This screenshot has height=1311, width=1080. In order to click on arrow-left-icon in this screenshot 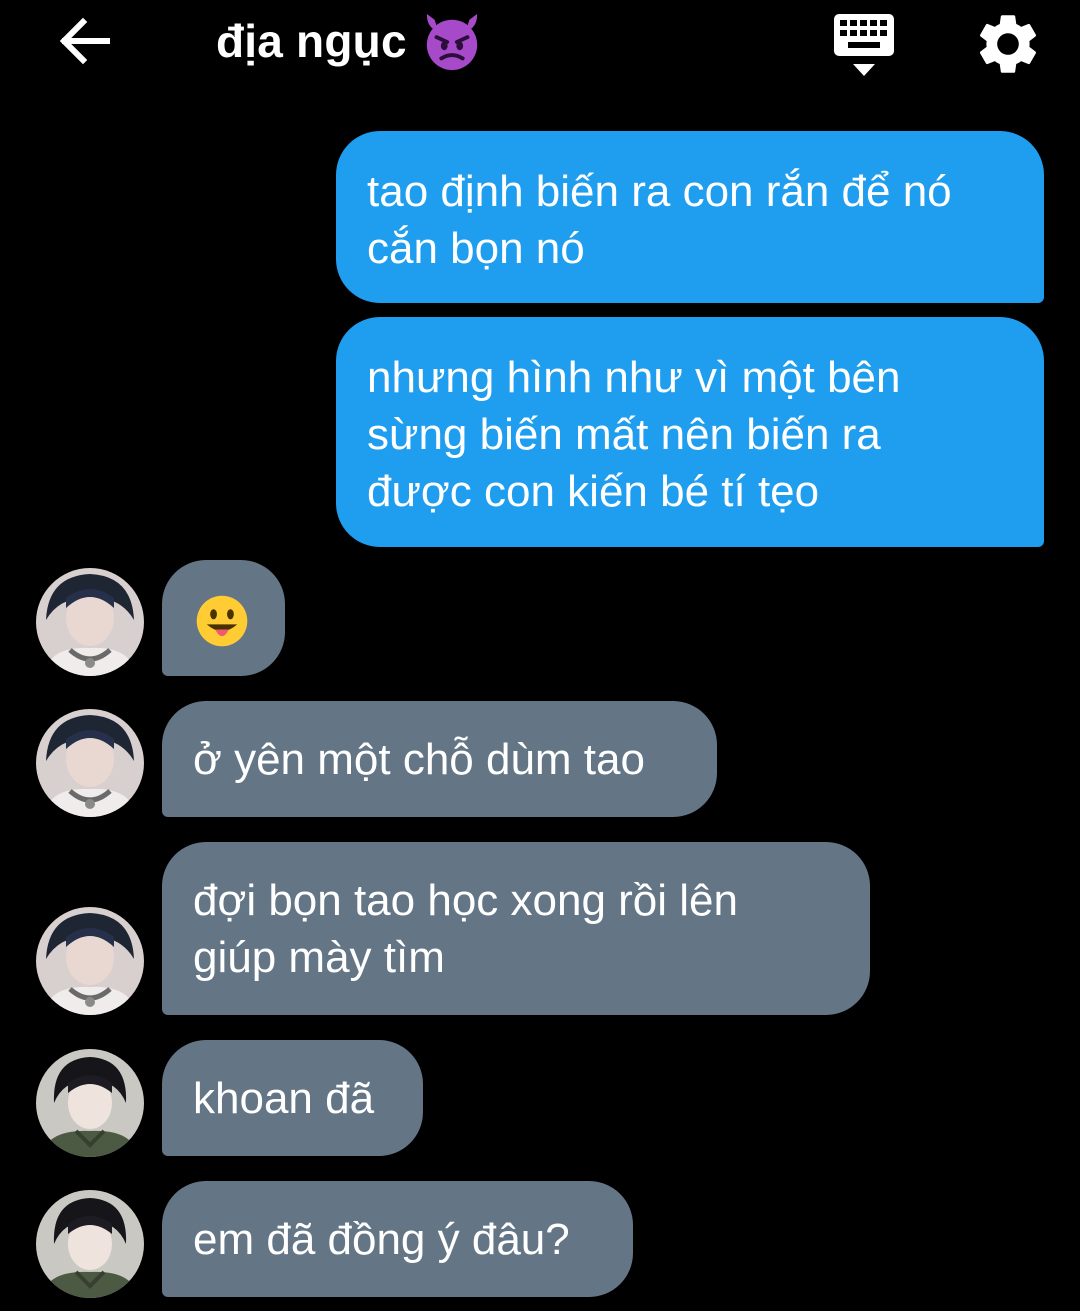, I will do `click(84, 41)`.